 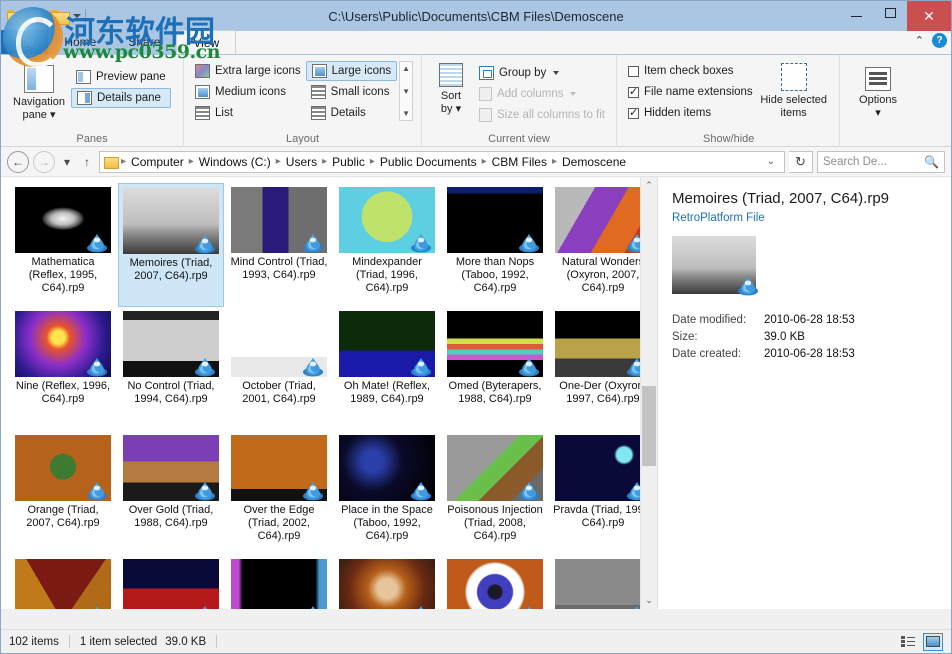 I want to click on file-item: Redhead portrait, so click(x=387, y=582).